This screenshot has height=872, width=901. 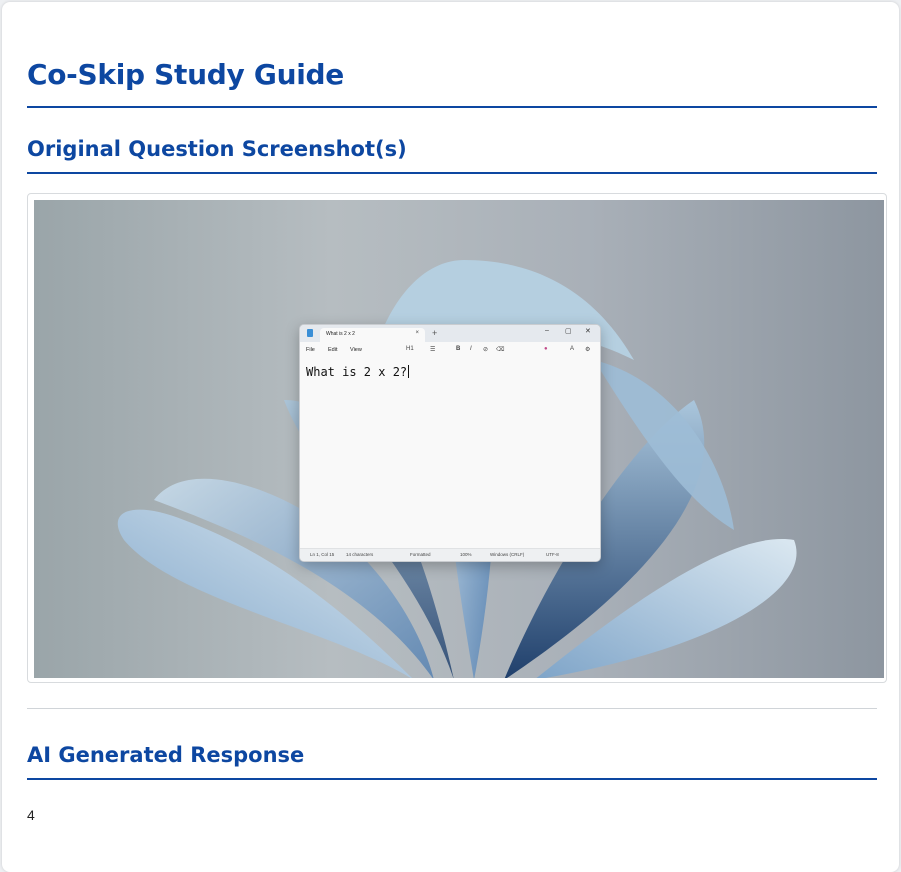 I want to click on notepad-tab: What is 2 x 2 ×, so click(x=372, y=335).